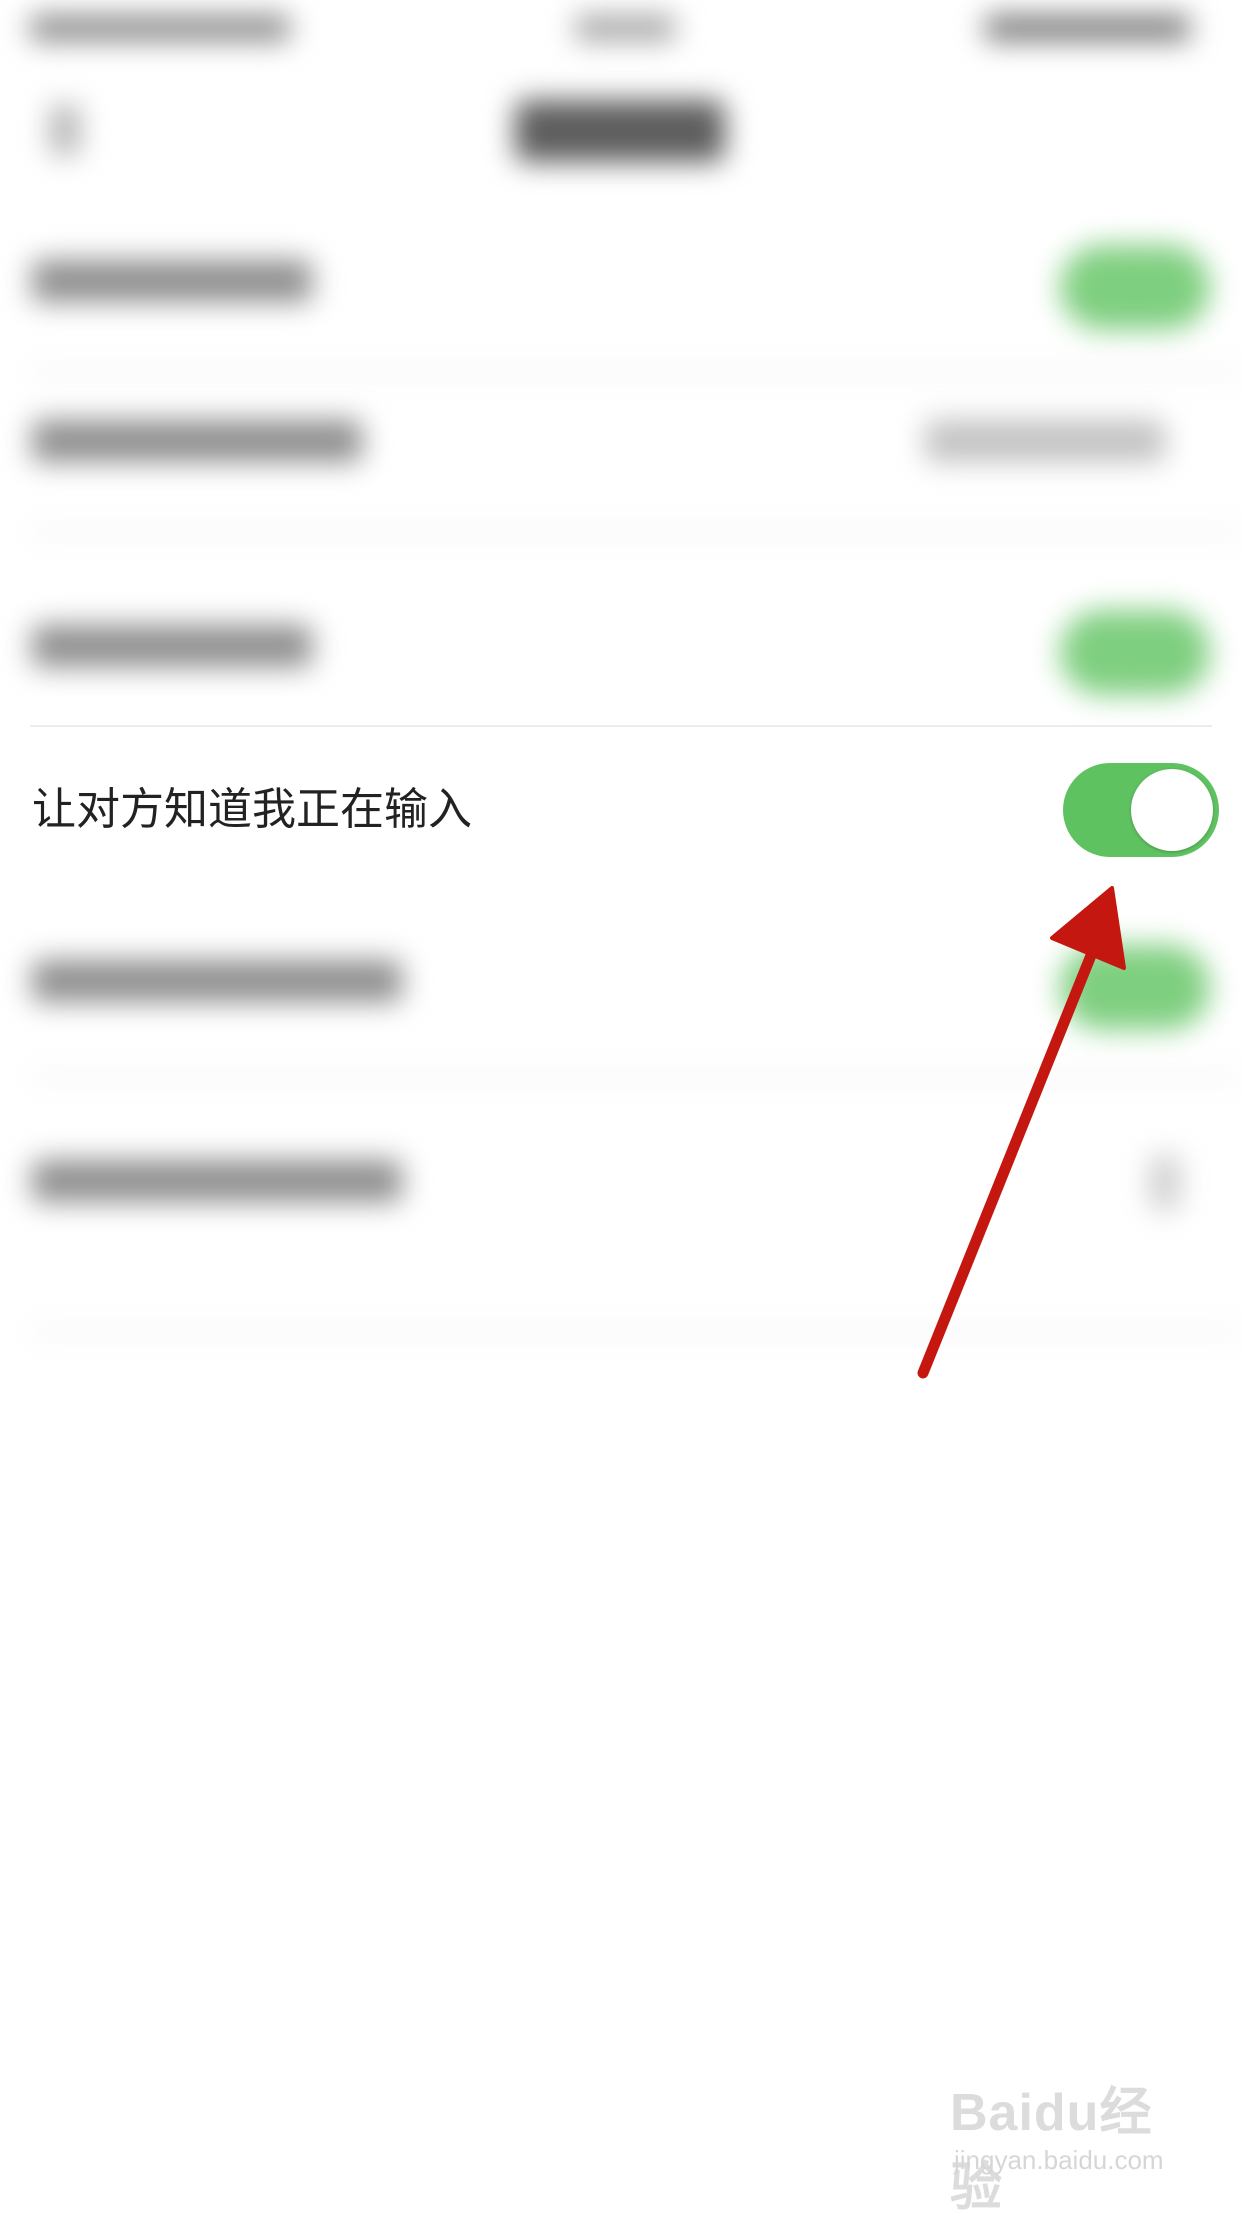  I want to click on blurred-row-value, so click(1045, 441).